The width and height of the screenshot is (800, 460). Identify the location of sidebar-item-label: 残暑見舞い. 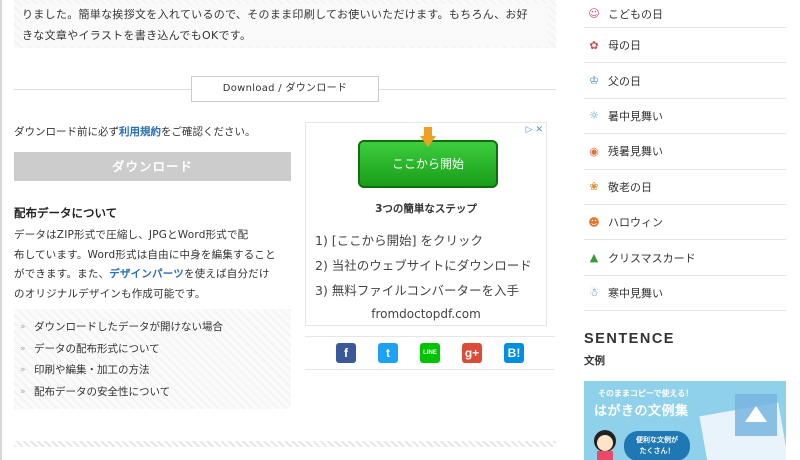
(635, 152).